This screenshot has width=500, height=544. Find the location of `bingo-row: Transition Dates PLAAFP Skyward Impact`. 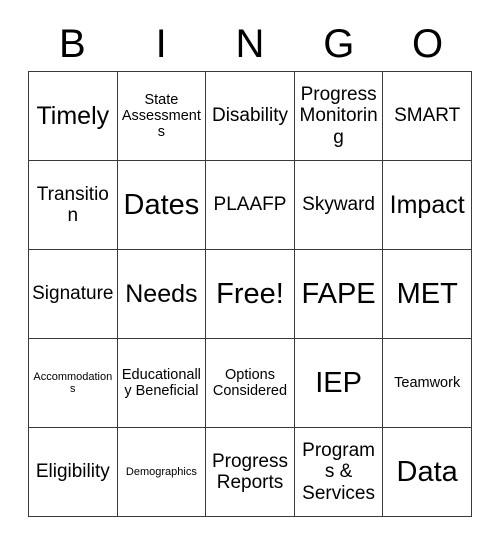

bingo-row: Transition Dates PLAAFP Skyward Impact is located at coordinates (250, 205).